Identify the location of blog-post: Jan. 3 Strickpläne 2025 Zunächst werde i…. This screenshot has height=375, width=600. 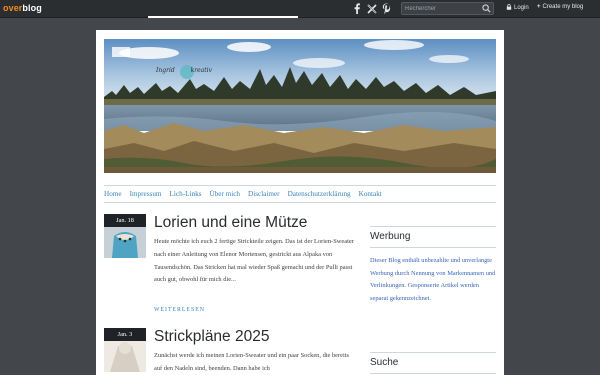
(229, 351).